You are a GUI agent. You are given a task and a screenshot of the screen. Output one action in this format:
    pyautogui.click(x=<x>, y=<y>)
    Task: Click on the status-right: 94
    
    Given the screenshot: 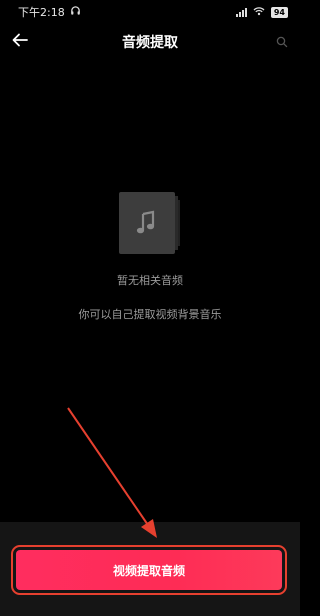 What is the action you would take?
    pyautogui.click(x=261, y=12)
    